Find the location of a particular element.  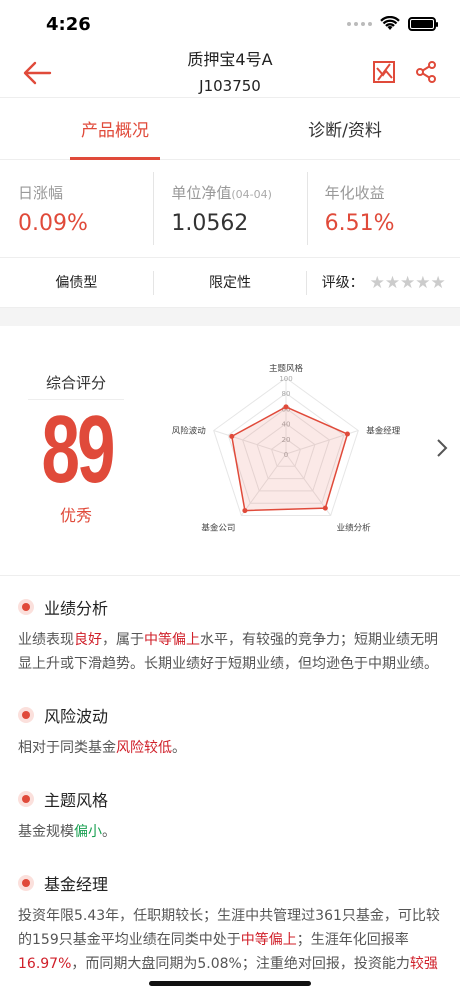

radar-tick-label: 100 is located at coordinates (285, 379).